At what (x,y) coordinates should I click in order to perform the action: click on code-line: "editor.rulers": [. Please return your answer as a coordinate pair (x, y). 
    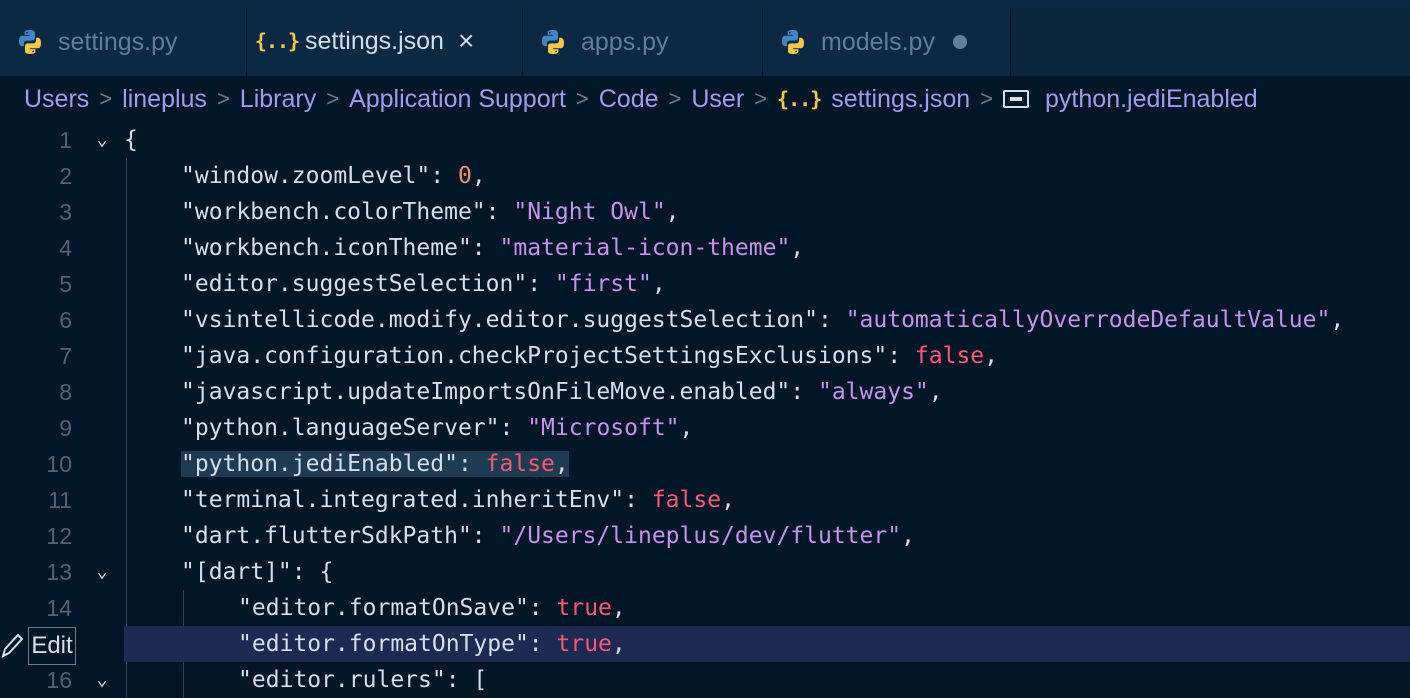
    Looking at the image, I should click on (362, 680).